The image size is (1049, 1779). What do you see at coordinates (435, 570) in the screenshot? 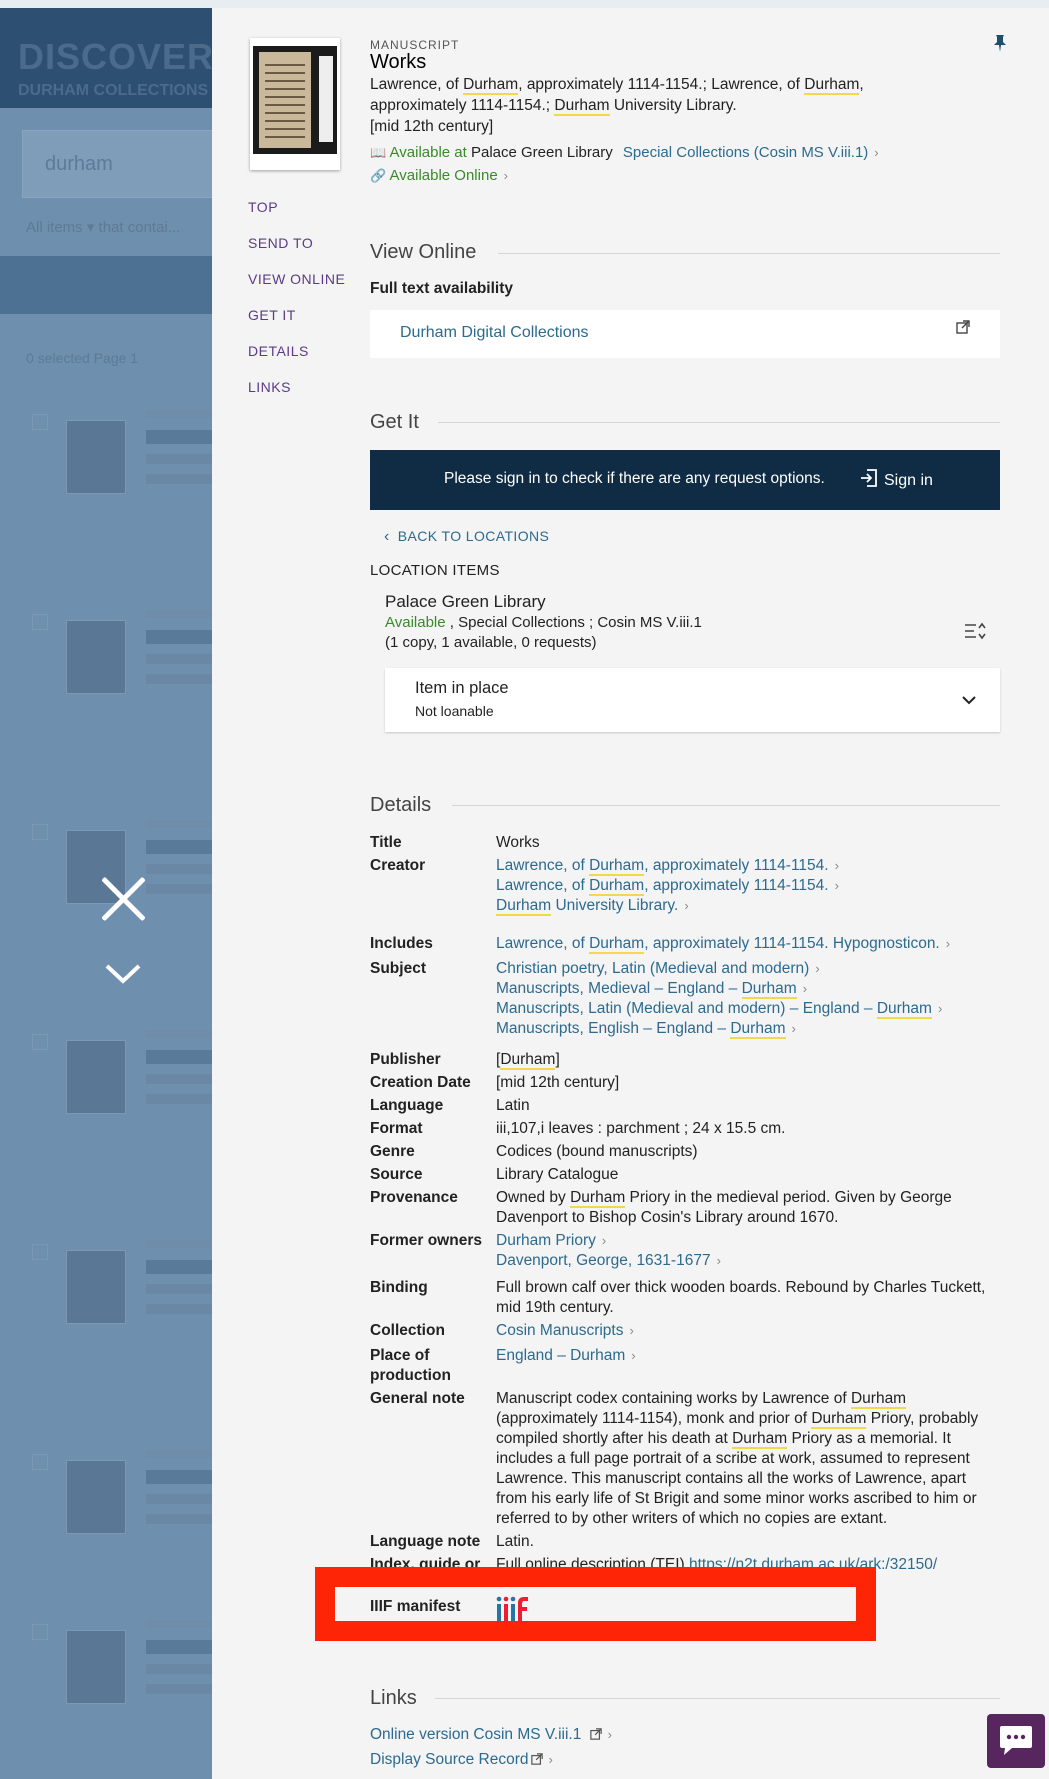
I see `location-items-label: LOCATION ITEMS` at bounding box center [435, 570].